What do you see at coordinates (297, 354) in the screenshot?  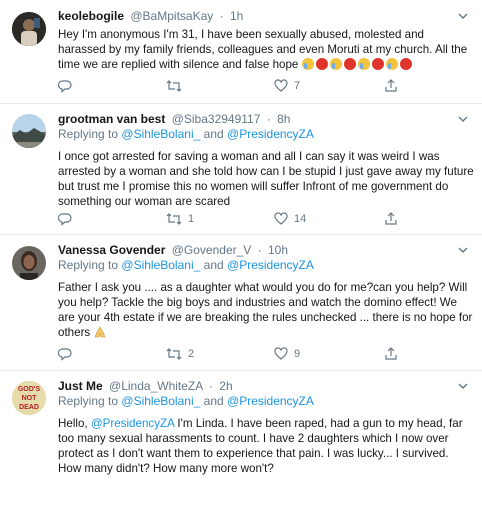 I see `like-count: 9` at bounding box center [297, 354].